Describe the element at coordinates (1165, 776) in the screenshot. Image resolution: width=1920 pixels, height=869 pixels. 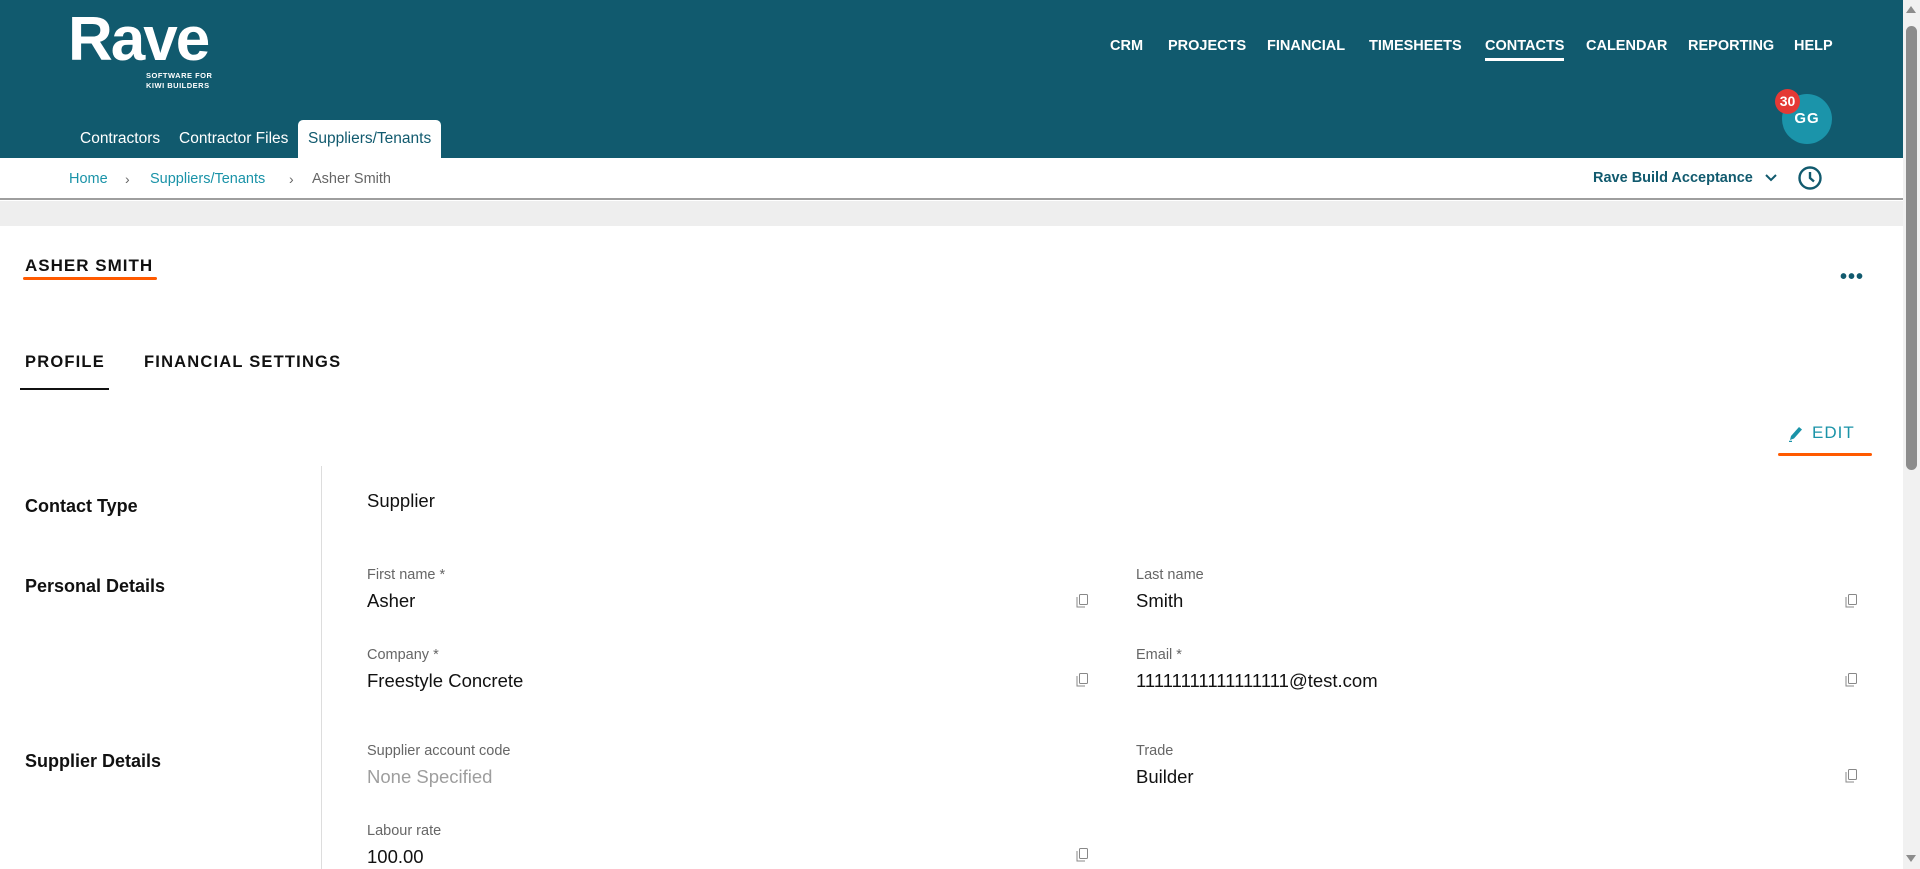
I see `trade-value: Builder` at that location.